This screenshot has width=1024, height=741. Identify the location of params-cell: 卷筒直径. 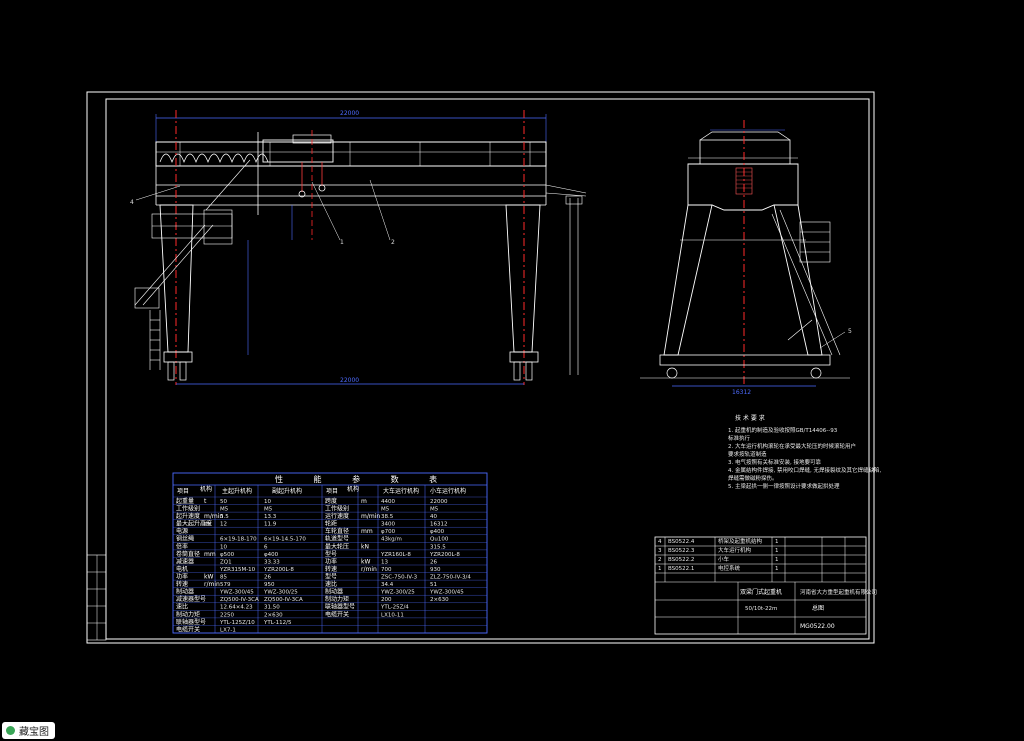
(188, 554).